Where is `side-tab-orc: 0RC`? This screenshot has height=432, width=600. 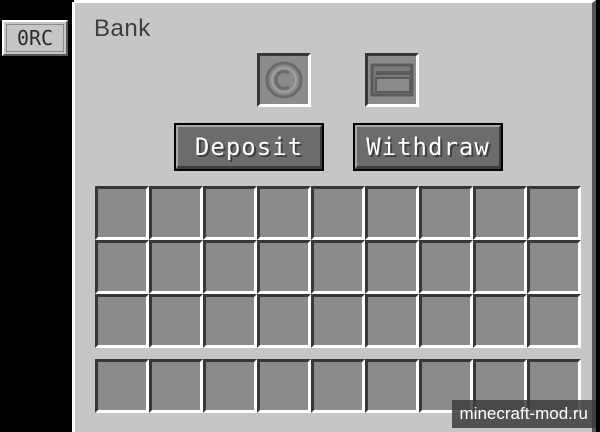 side-tab-orc: 0RC is located at coordinates (35, 38).